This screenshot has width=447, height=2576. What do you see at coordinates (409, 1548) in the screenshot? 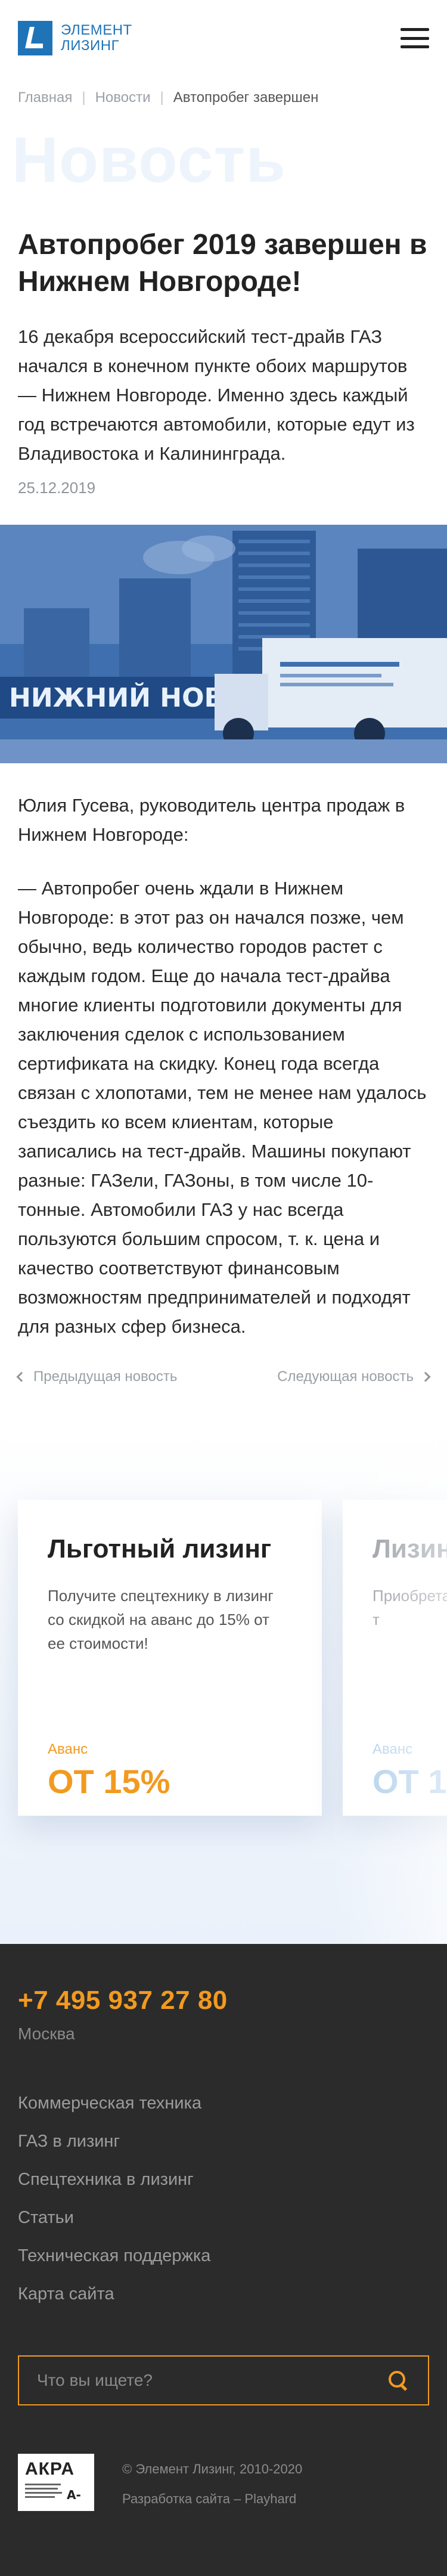
I see `offer-title: Лизинг с Trac` at bounding box center [409, 1548].